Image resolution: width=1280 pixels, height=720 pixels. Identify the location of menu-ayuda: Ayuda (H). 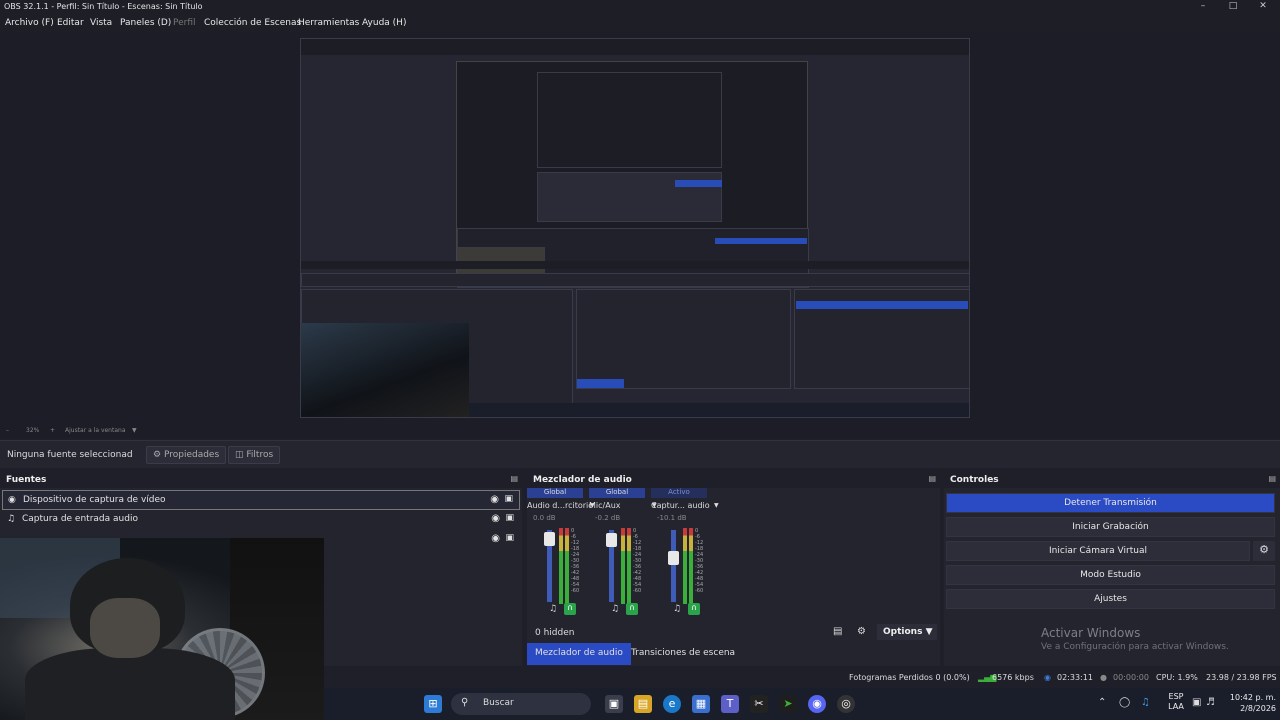
(384, 23).